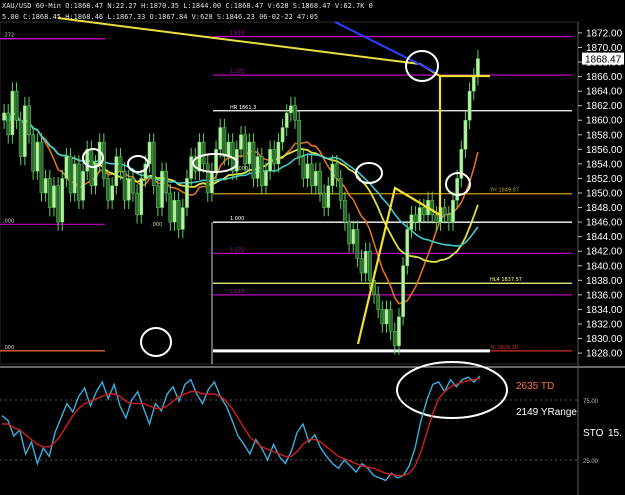 This screenshot has height=495, width=625. I want to click on y-tick-label: 1854.00, so click(604, 164).